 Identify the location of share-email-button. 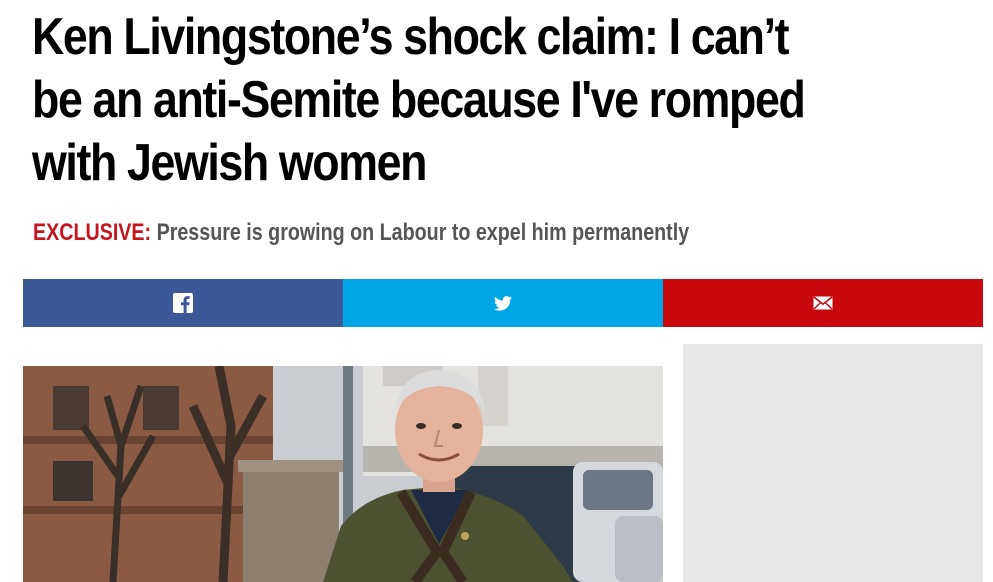
(823, 303).